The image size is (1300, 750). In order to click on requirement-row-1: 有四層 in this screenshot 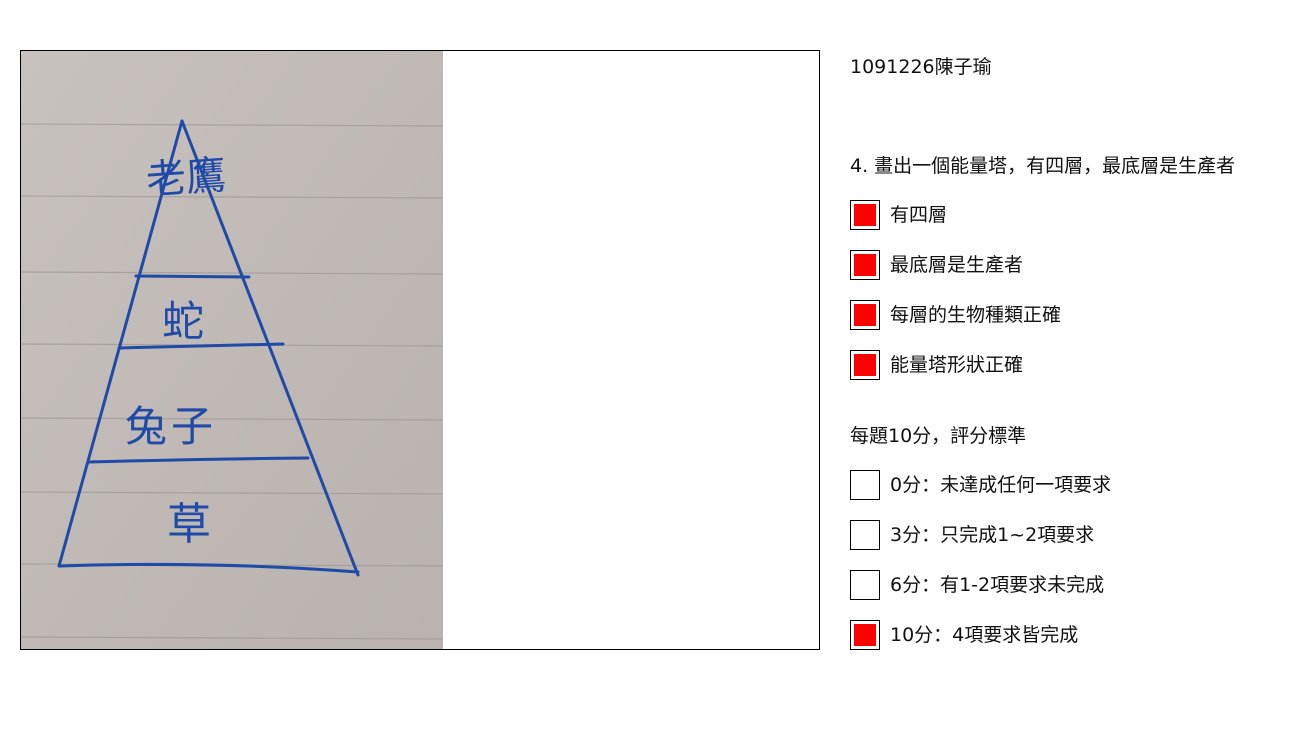, I will do `click(898, 215)`.